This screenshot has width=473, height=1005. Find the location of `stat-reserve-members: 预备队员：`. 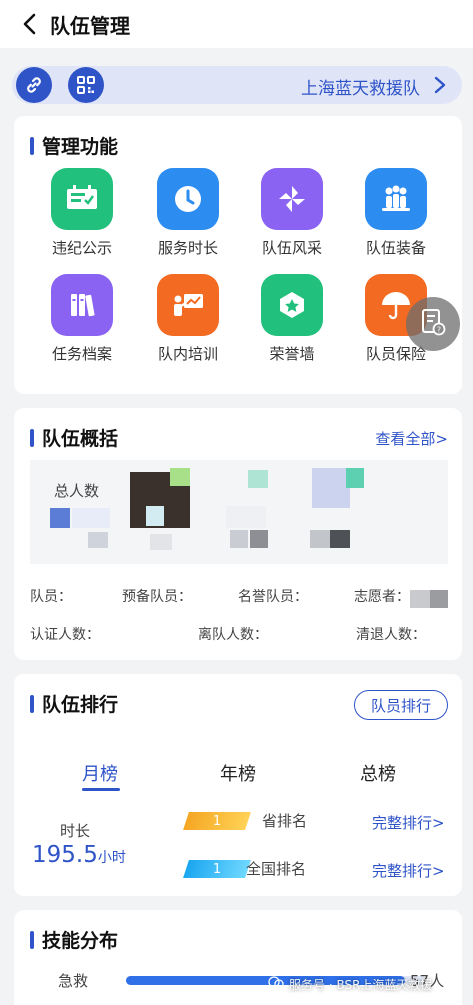

stat-reserve-members: 预备队员： is located at coordinates (157, 597).